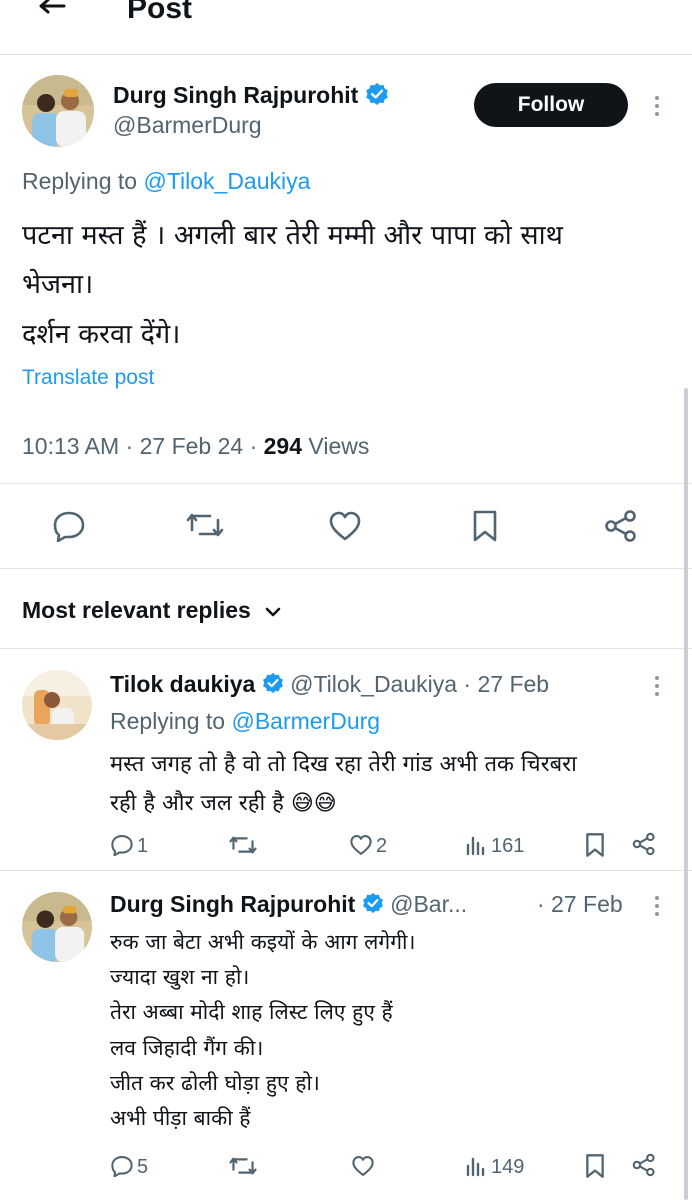  Describe the element at coordinates (51, 8) in the screenshot. I see `back-arrow-icon` at that location.